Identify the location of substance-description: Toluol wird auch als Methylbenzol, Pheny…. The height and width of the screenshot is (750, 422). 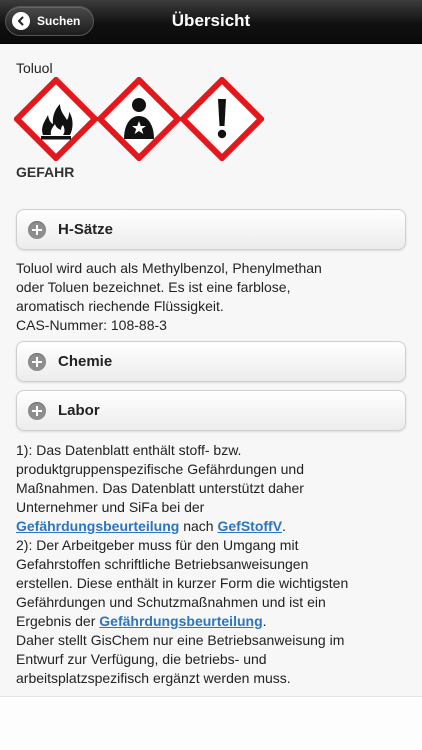
(214, 297).